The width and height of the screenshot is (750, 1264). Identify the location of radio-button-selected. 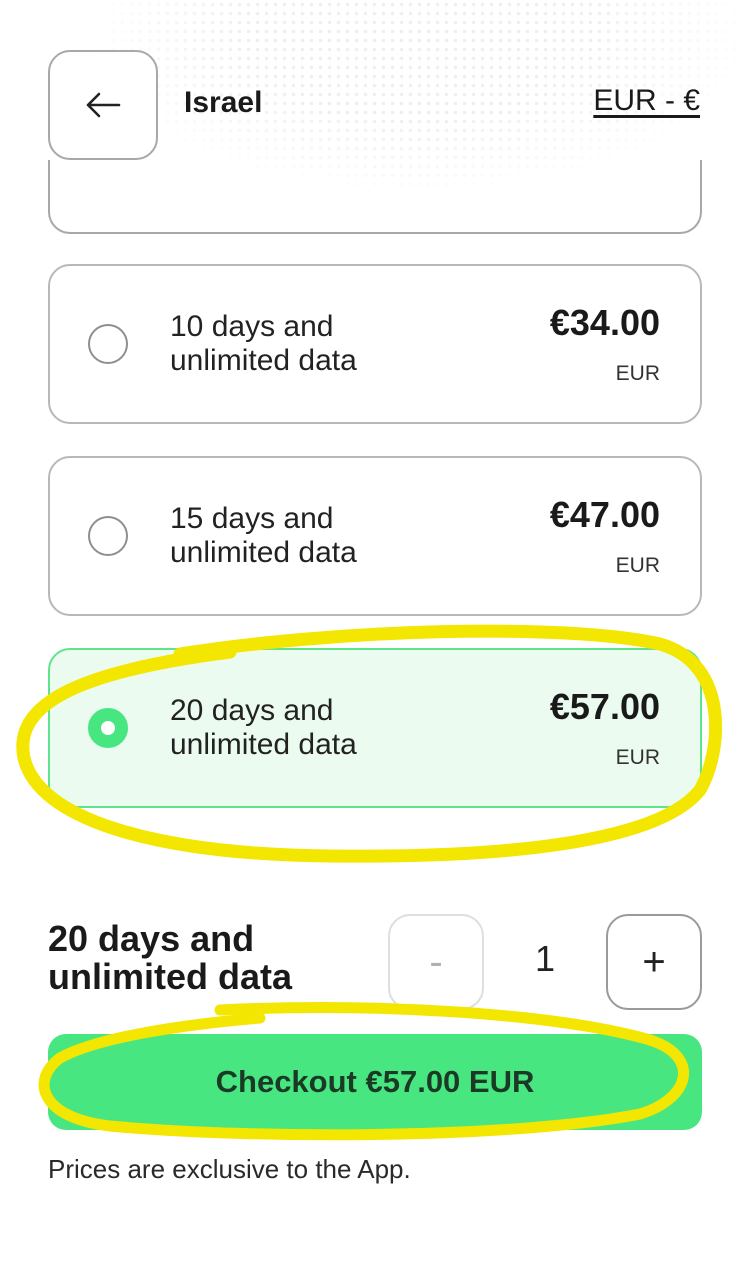
(108, 728).